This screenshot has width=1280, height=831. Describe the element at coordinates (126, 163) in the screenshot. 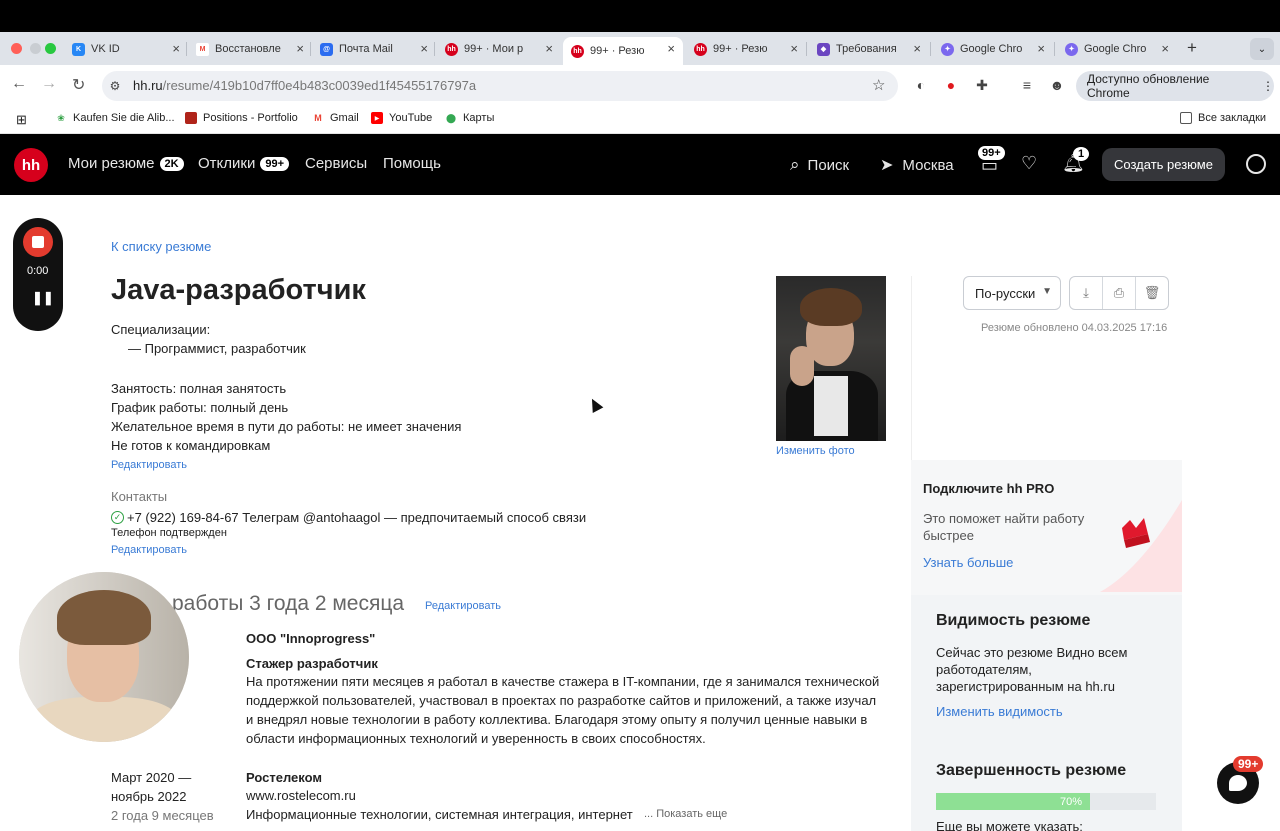

I see `nav-my-resumes: Мои резюме 2K` at that location.